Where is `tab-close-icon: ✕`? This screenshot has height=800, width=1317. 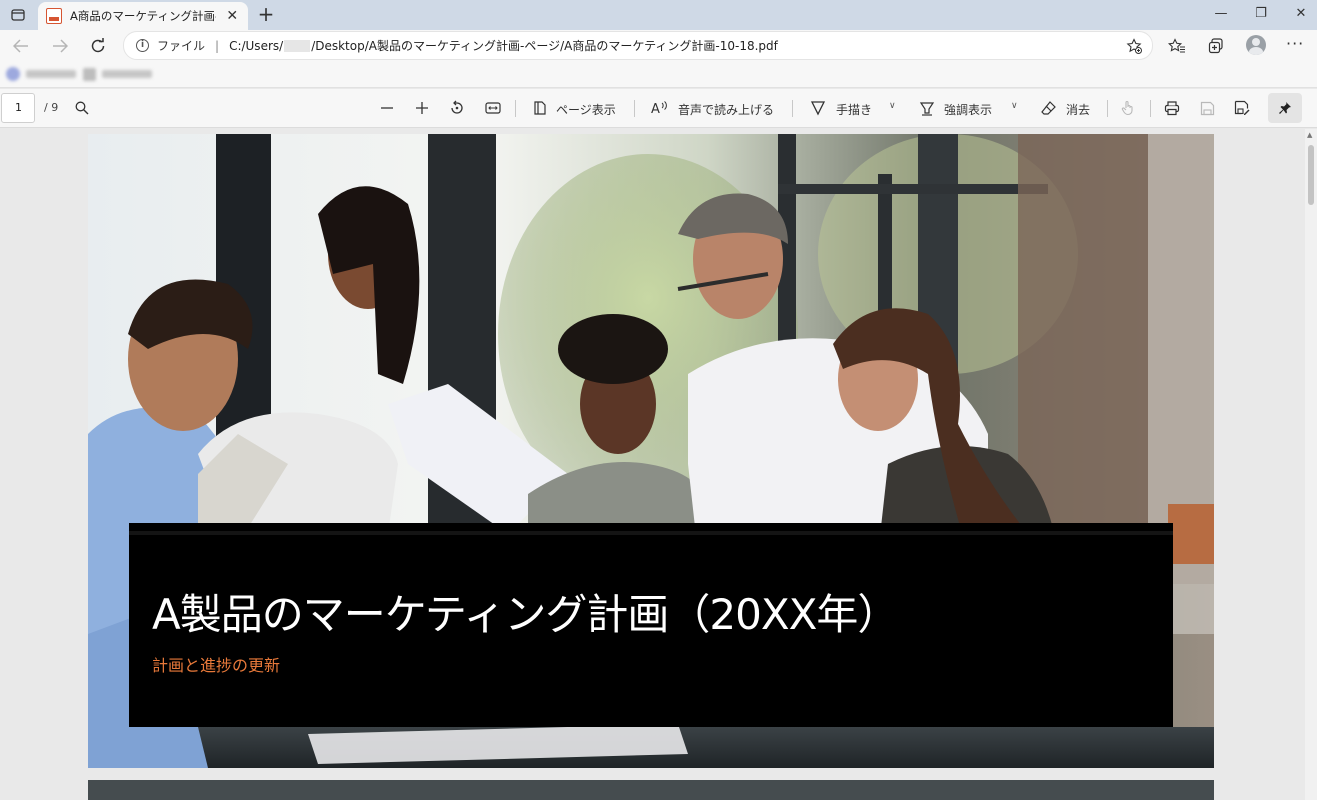
tab-close-icon: ✕ is located at coordinates (232, 16).